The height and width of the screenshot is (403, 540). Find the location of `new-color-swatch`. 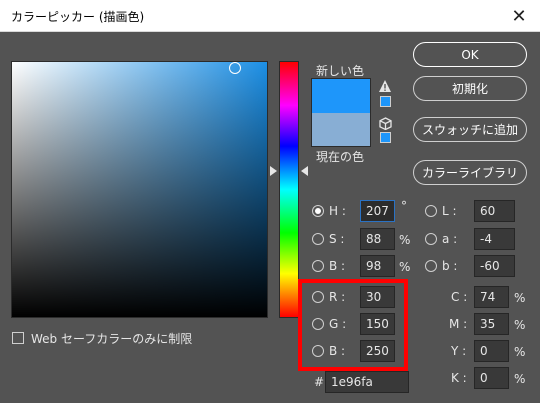

new-color-swatch is located at coordinates (341, 95).